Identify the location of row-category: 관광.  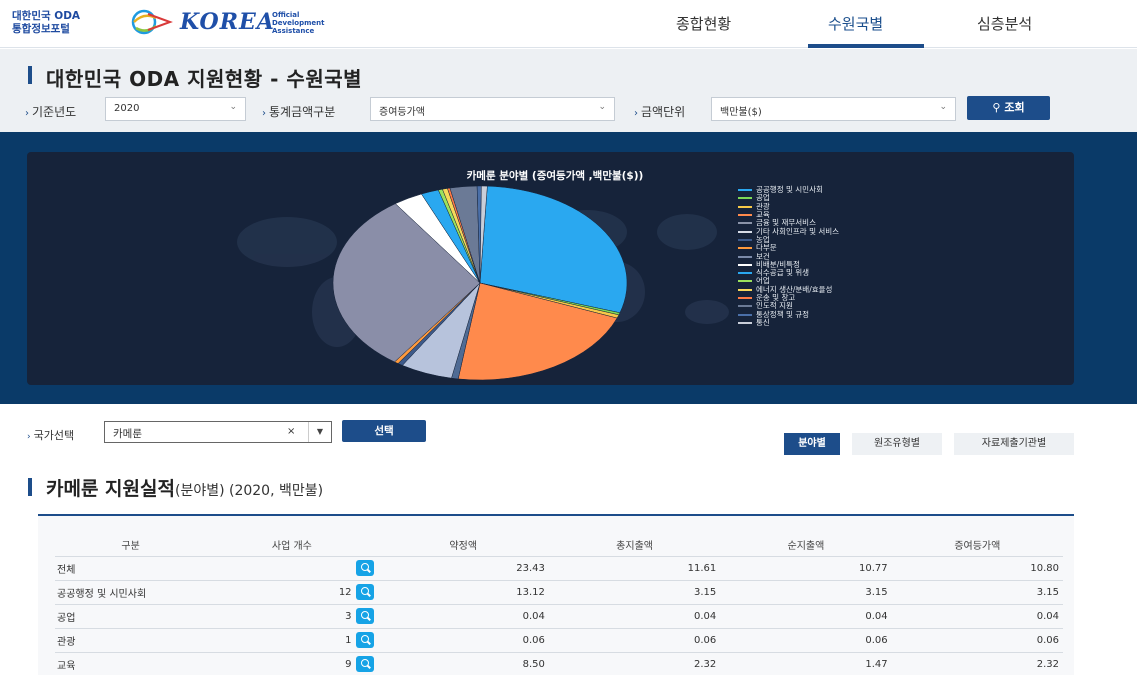
(131, 639).